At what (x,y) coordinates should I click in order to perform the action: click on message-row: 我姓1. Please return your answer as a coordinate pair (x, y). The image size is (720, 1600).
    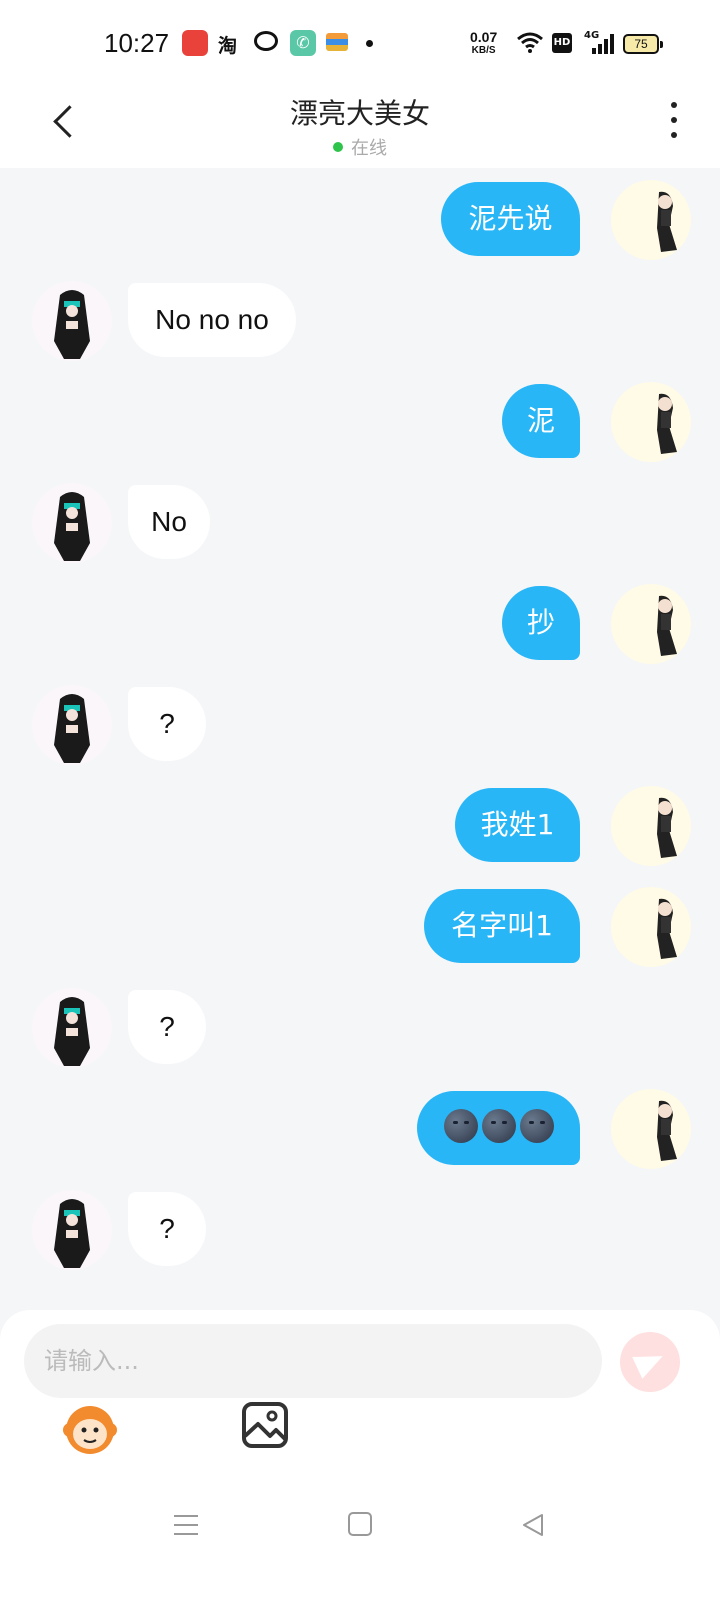
    Looking at the image, I should click on (360, 826).